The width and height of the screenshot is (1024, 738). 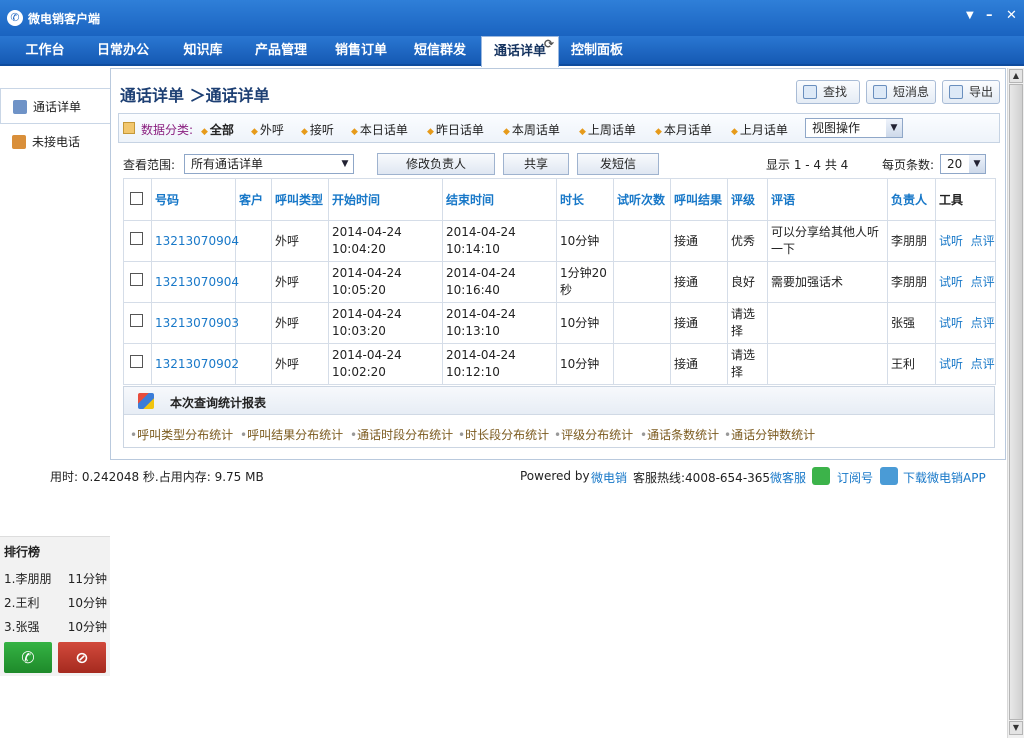 I want to click on tab-knowledge-base: 知识库, so click(x=203, y=51).